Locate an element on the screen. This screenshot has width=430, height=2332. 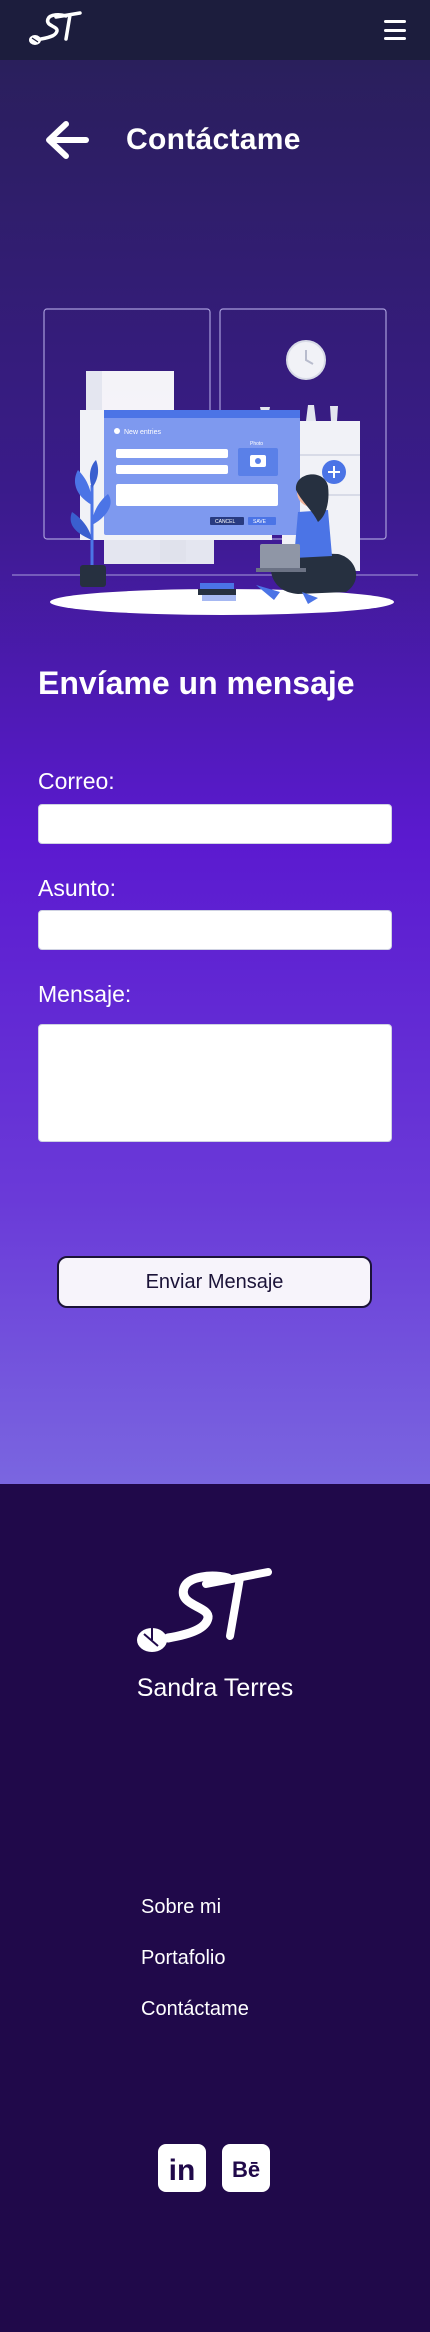
page-header: Contáctame is located at coordinates (172, 140).